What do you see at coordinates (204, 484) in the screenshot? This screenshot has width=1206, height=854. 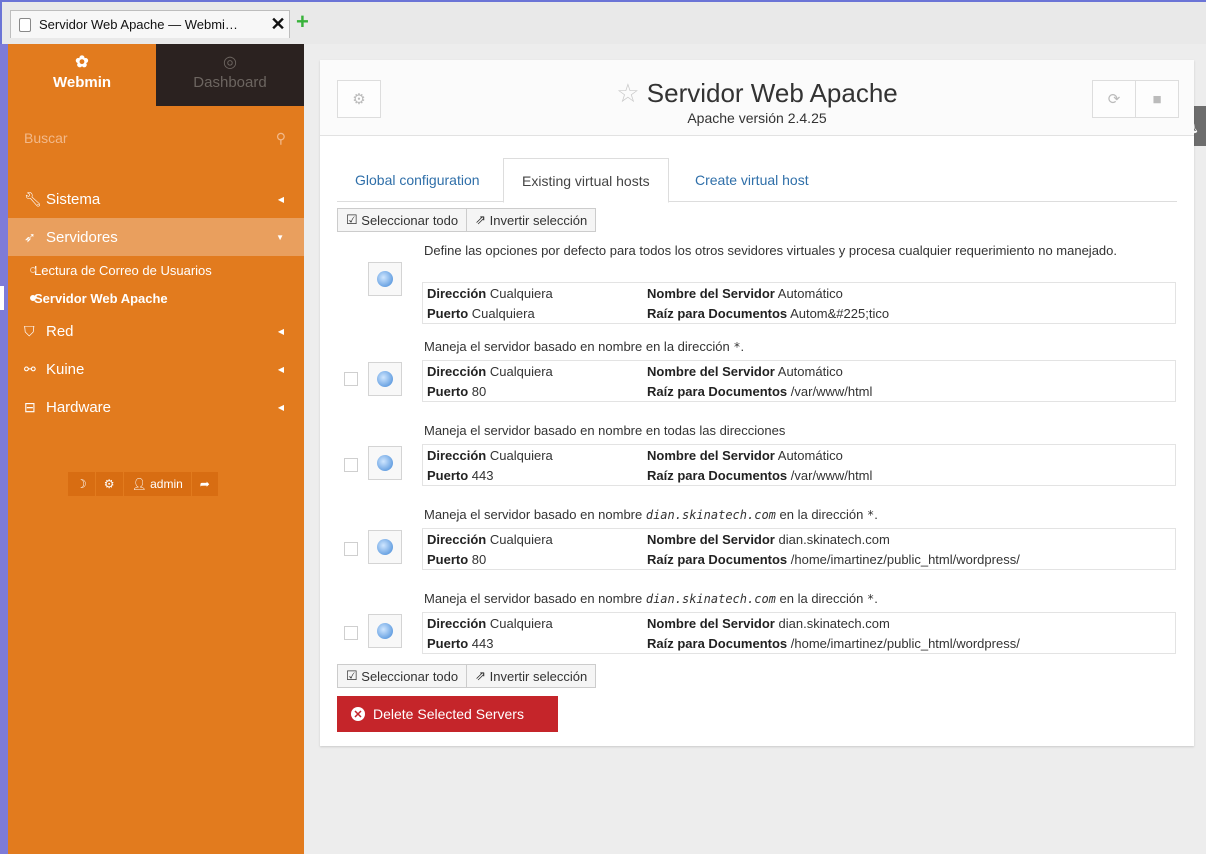 I see `logout-button: ➦` at bounding box center [204, 484].